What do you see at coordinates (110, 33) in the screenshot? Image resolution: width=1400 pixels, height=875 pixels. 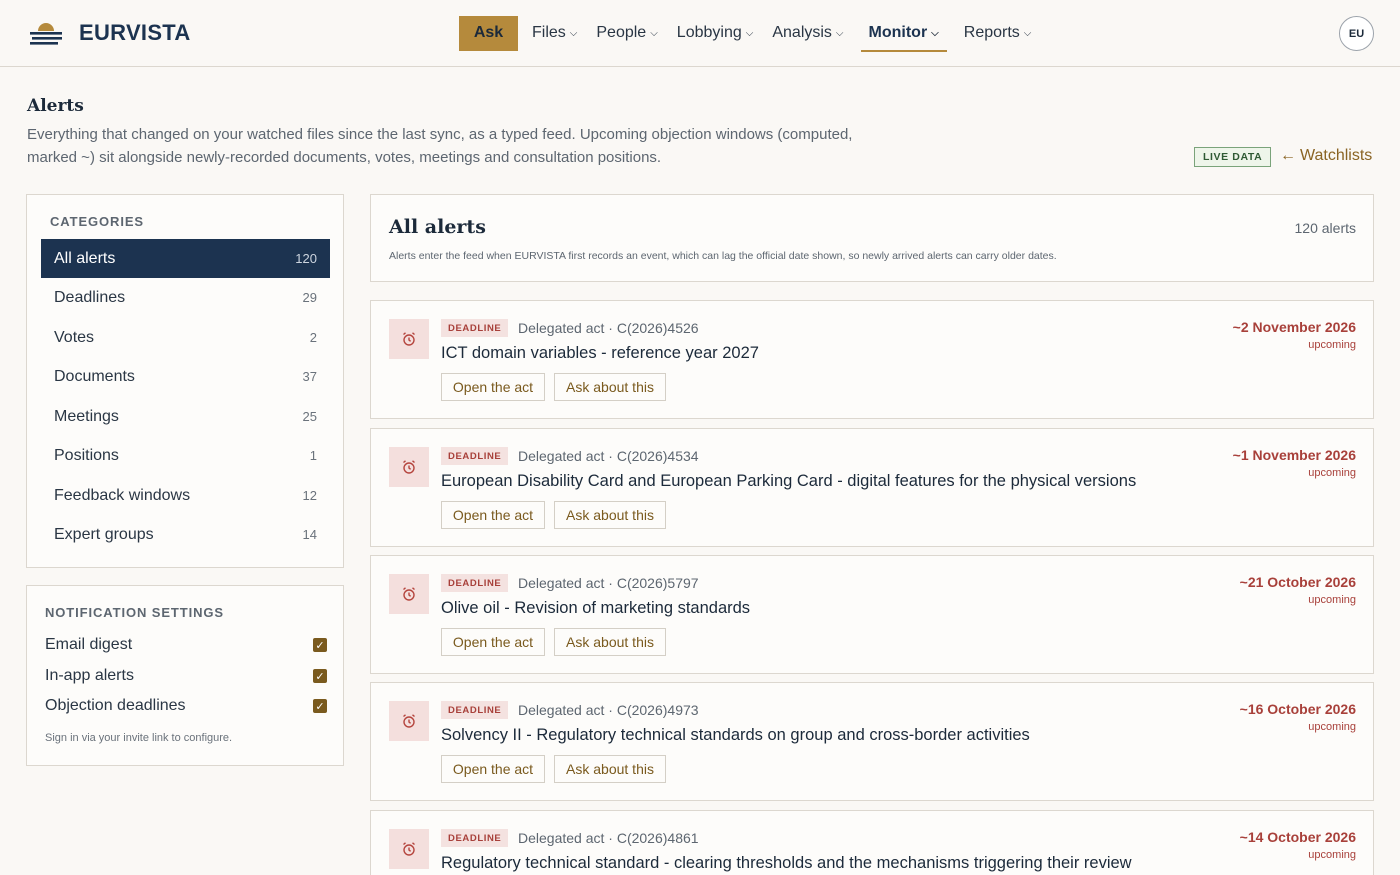 I see `brand-logo: EURVISTA` at bounding box center [110, 33].